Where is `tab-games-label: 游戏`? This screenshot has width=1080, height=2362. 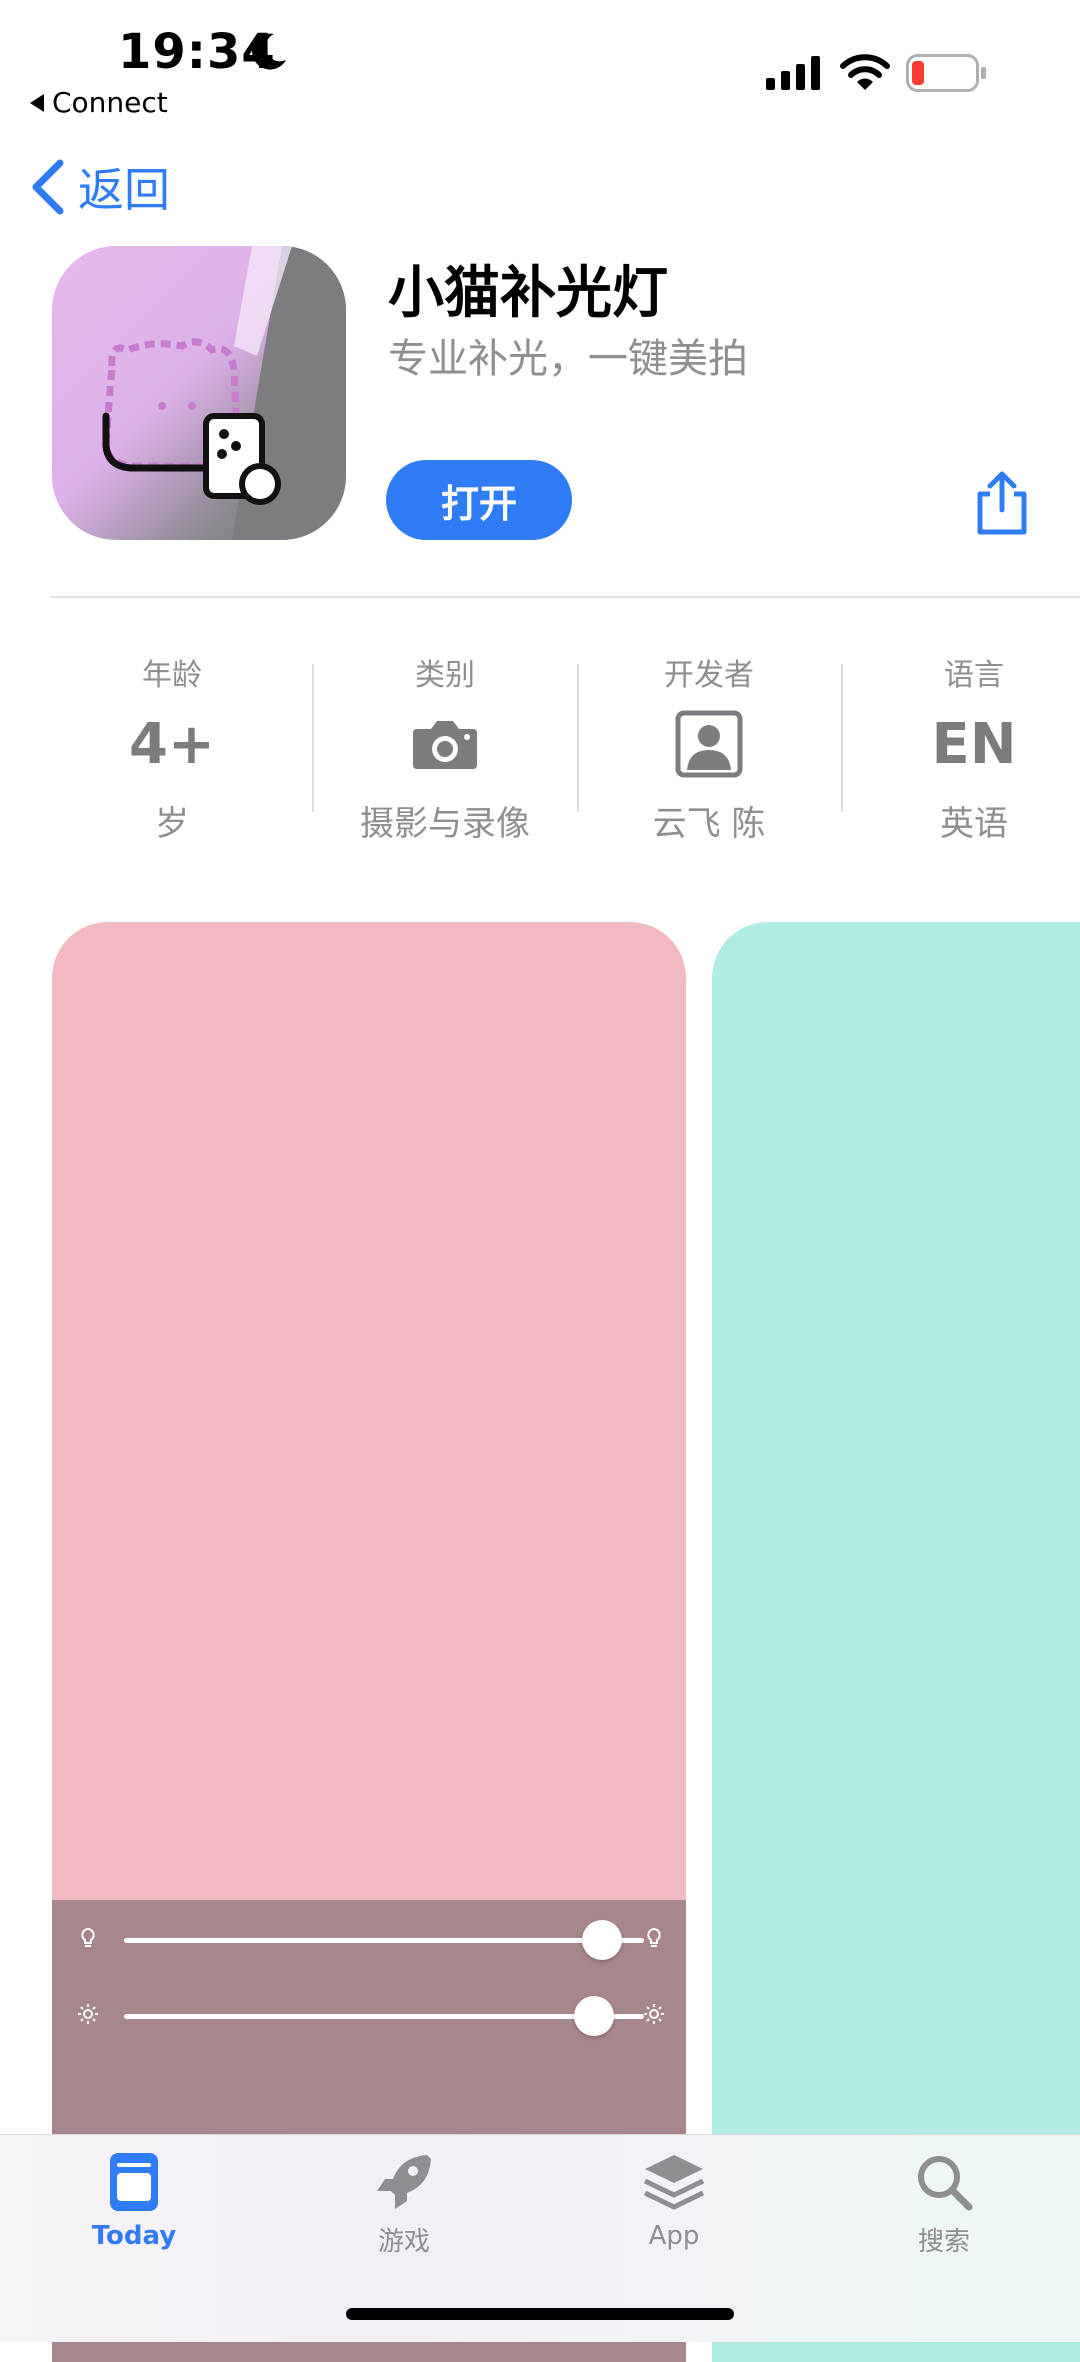 tab-games-label: 游戏 is located at coordinates (403, 2242).